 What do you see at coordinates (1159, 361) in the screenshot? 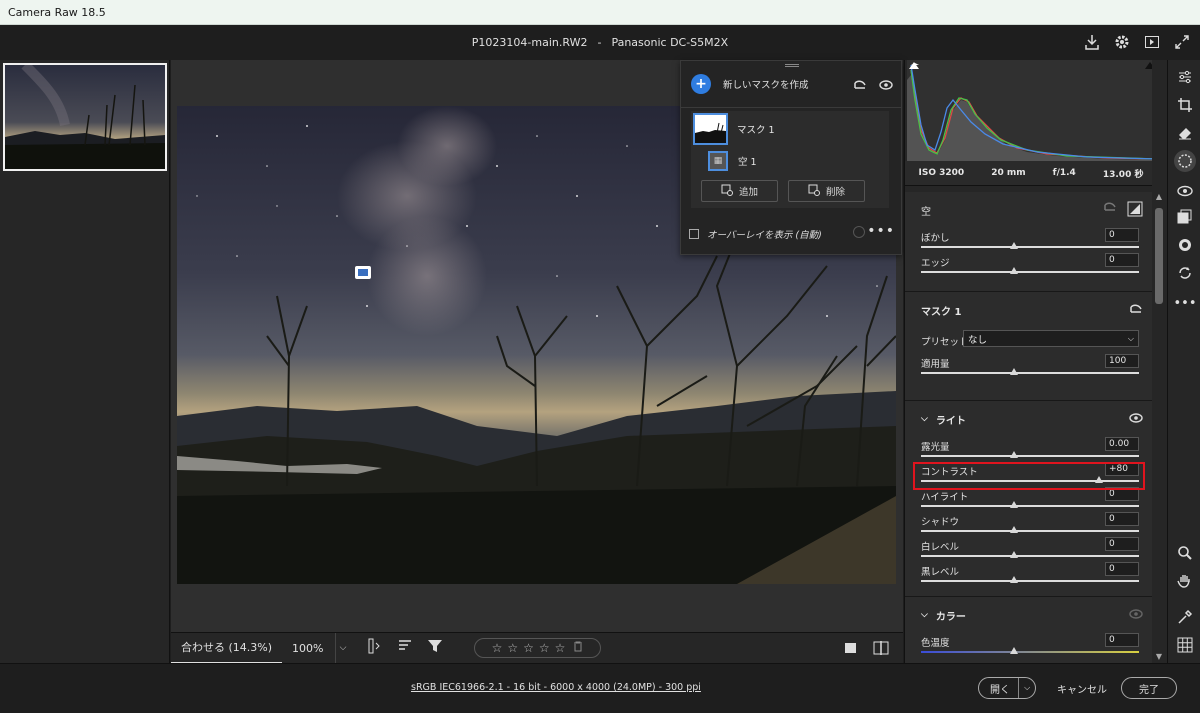
I see `panel-scrollbar: ▲ ▼` at bounding box center [1159, 361].